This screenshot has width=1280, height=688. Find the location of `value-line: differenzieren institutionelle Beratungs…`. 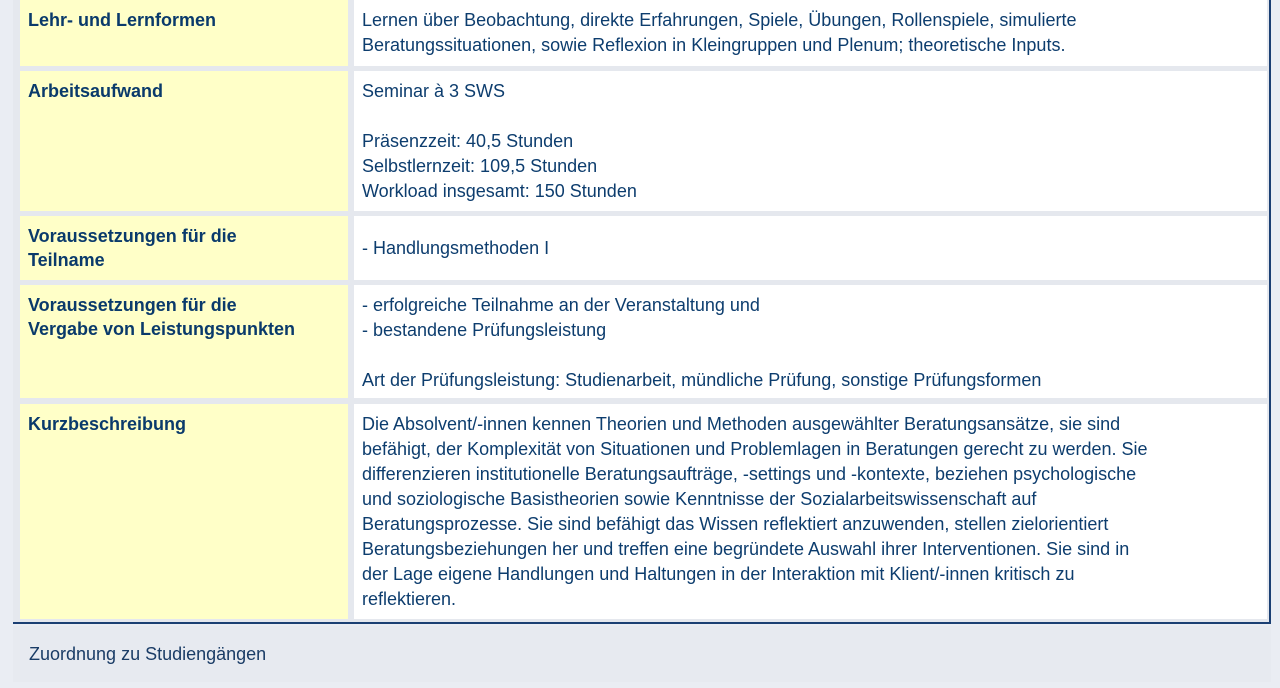

value-line: differenzieren institutionelle Beratungs… is located at coordinates (749, 474).